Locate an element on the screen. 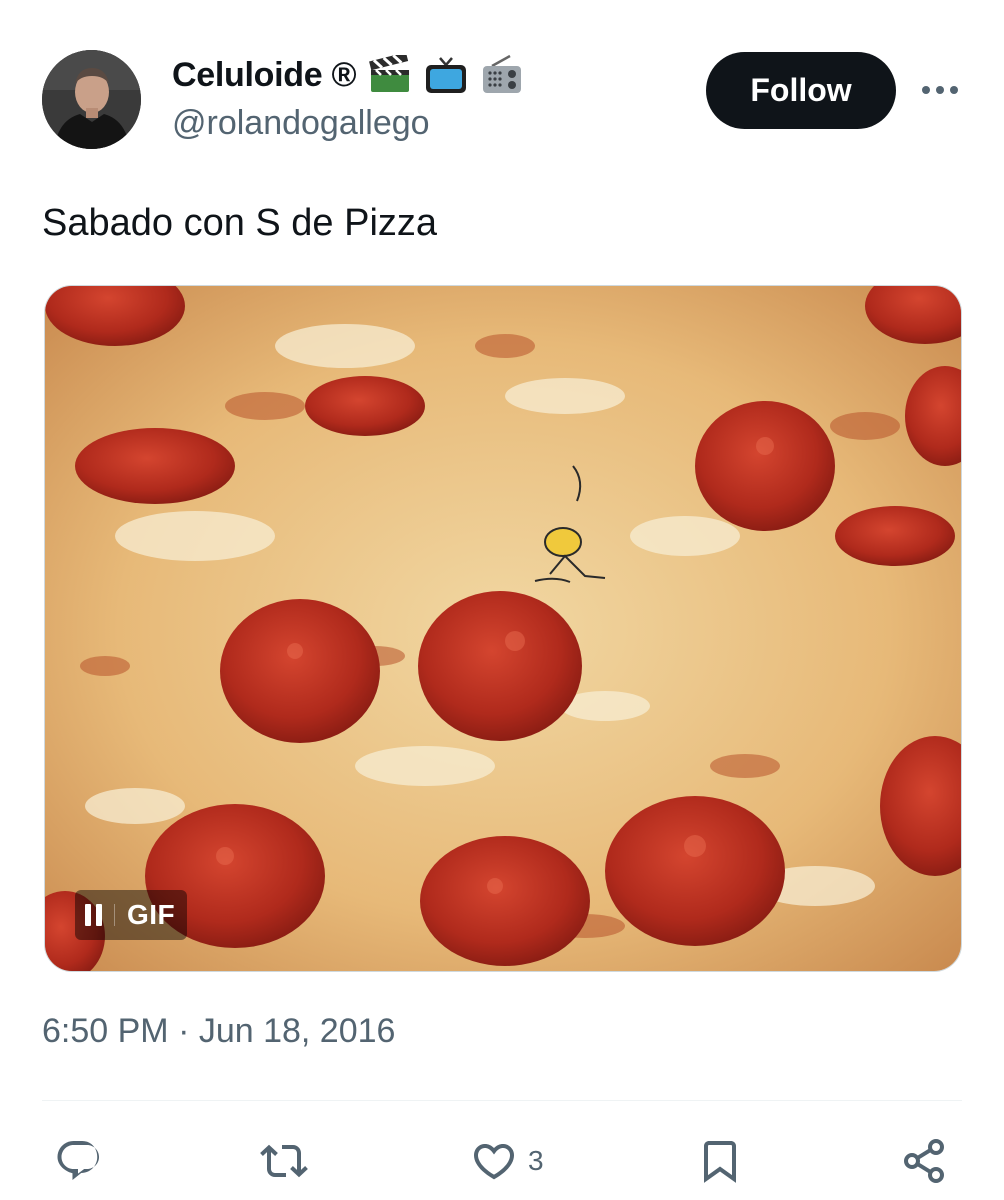  follow-button: Follow is located at coordinates (801, 90).